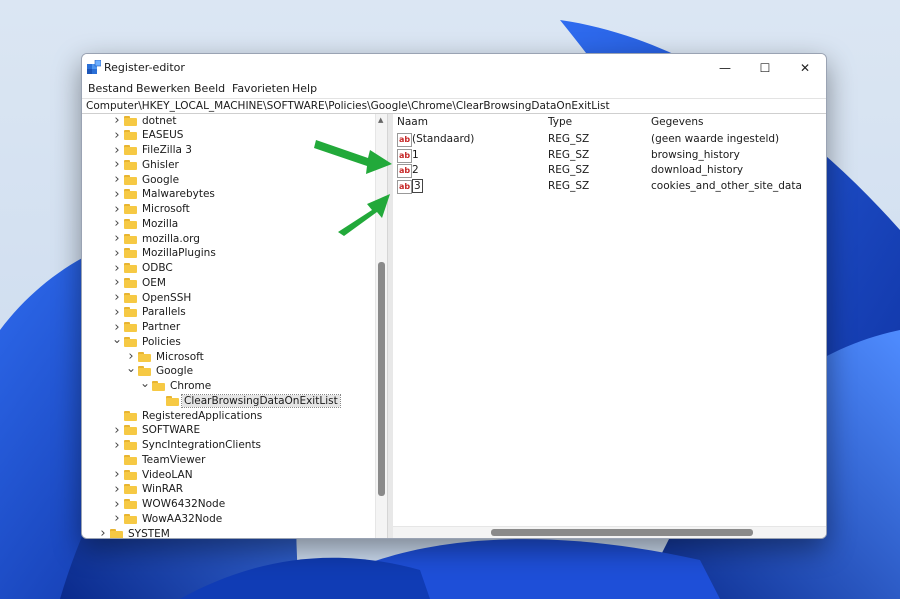 The height and width of the screenshot is (599, 900). Describe the element at coordinates (725, 67) in the screenshot. I see `minimize-button: —` at that location.